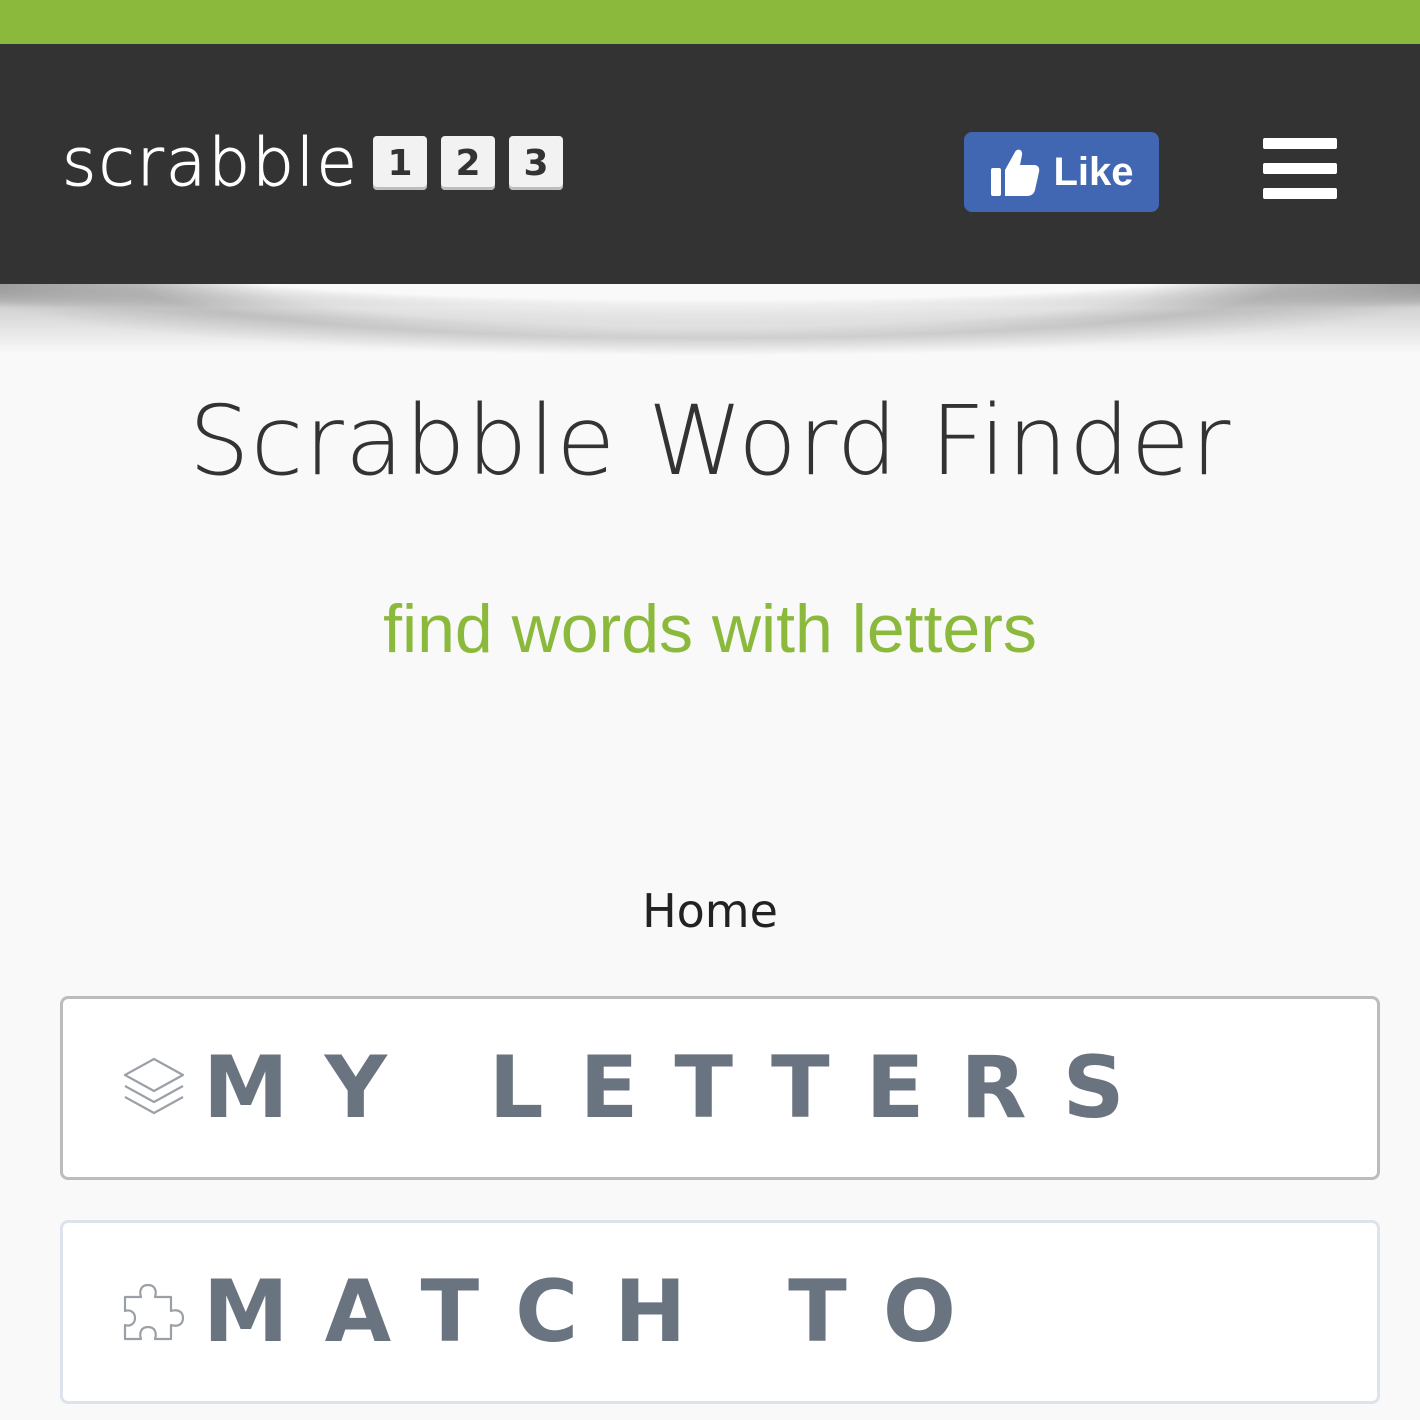  What do you see at coordinates (710, 339) in the screenshot?
I see `header-shadow` at bounding box center [710, 339].